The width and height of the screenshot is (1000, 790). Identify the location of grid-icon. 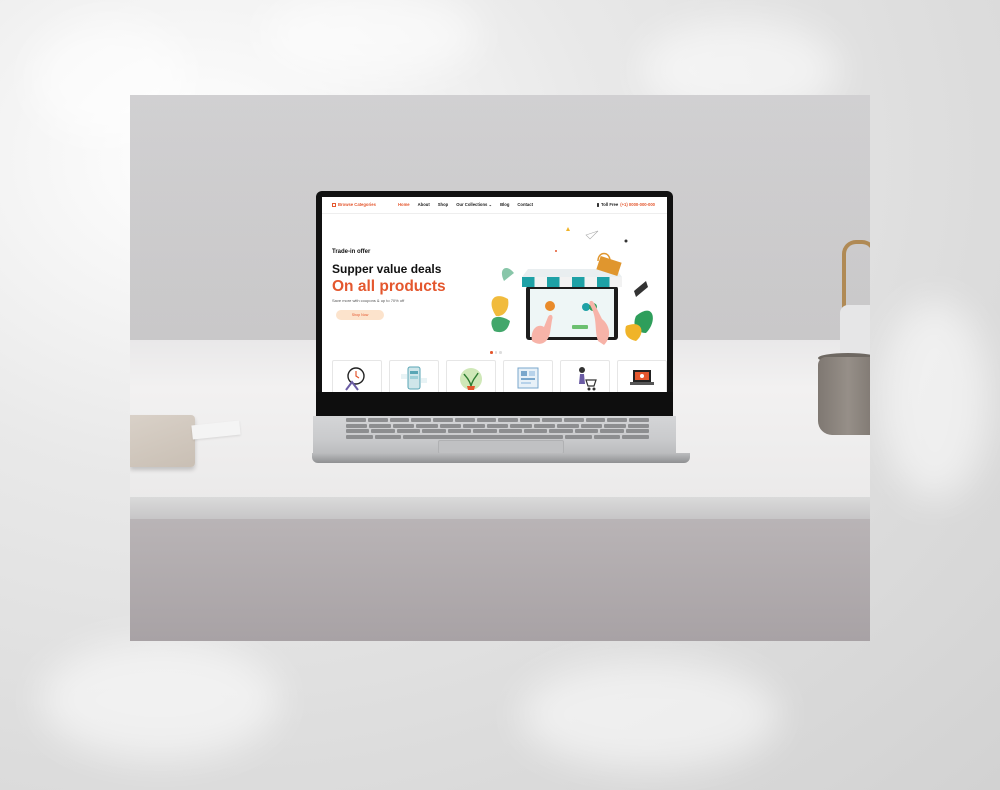
(334, 204).